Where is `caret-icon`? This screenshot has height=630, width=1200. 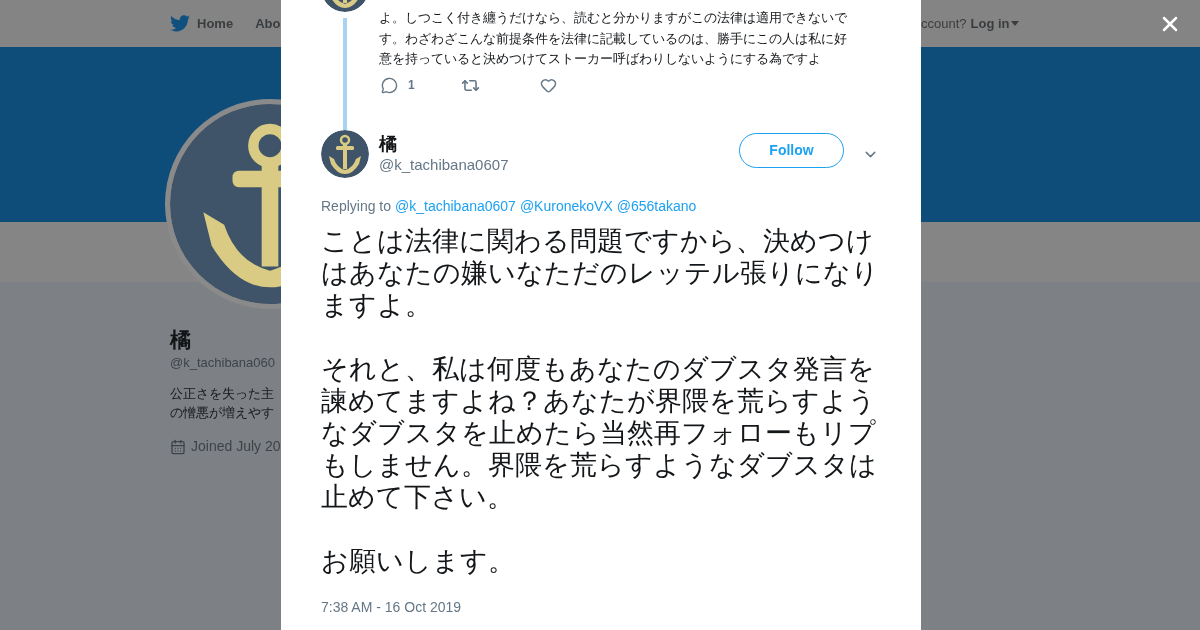
caret-icon is located at coordinates (1014, 23).